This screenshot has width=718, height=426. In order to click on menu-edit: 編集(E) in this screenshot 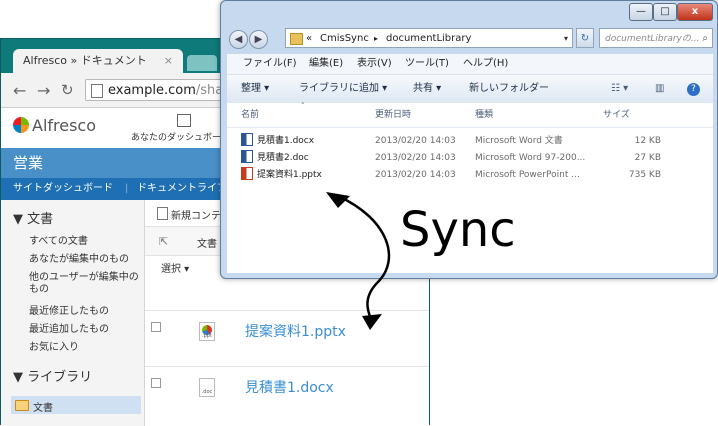, I will do `click(326, 64)`.